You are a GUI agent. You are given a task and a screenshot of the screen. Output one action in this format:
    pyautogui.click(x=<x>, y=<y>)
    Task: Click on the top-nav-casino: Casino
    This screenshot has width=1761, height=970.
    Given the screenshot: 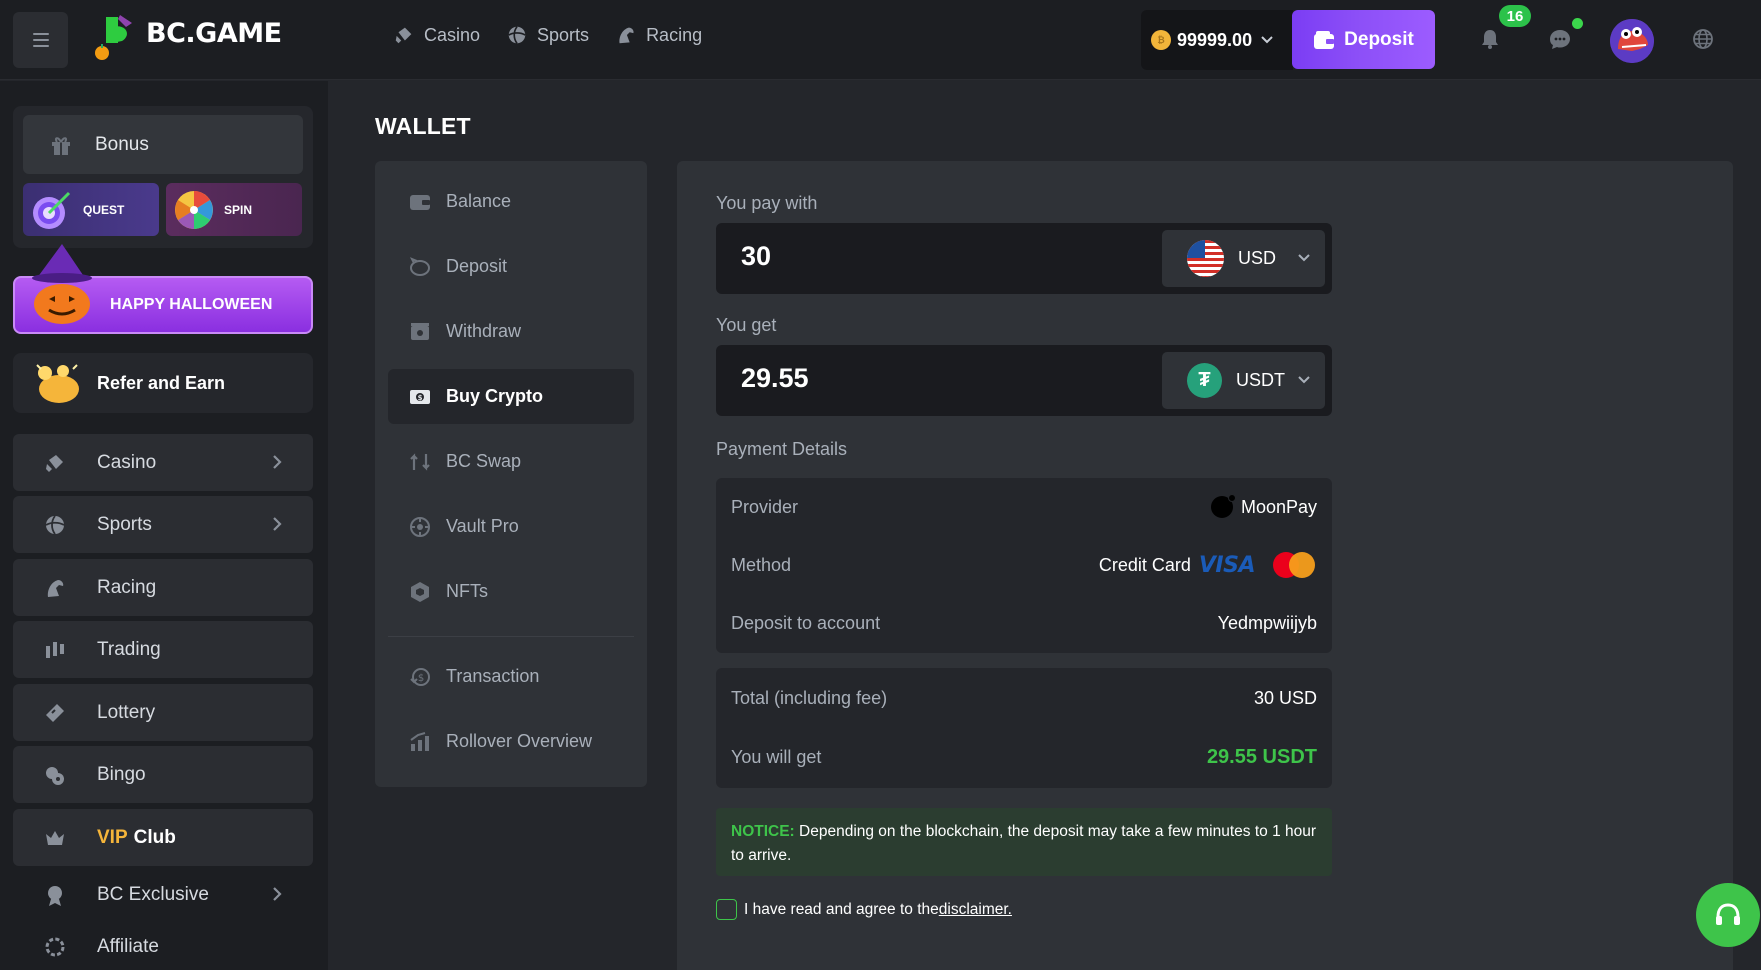 What is the action you would take?
    pyautogui.click(x=436, y=35)
    